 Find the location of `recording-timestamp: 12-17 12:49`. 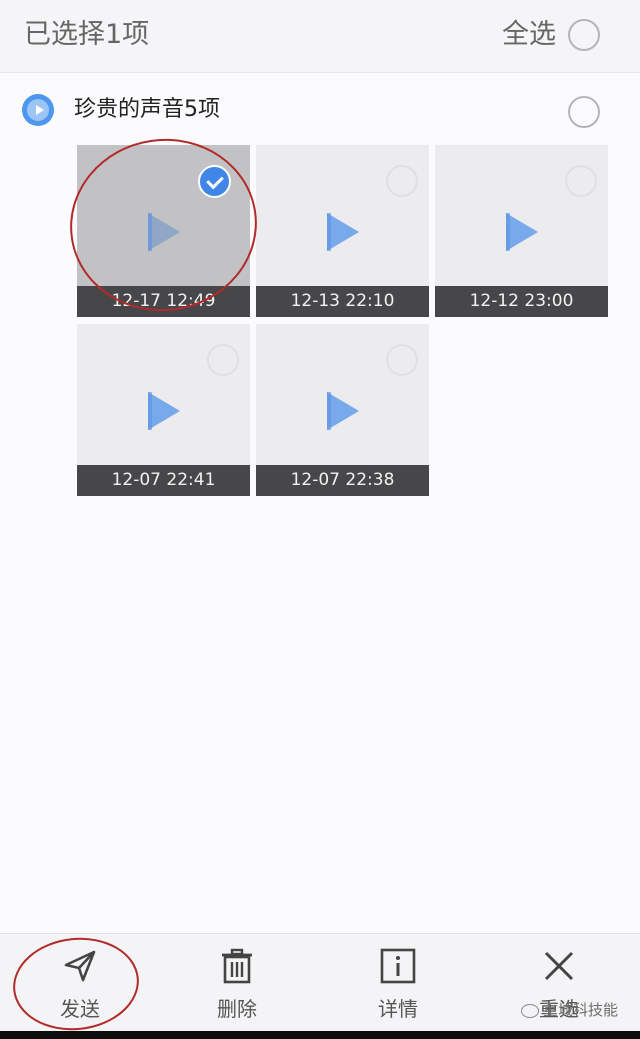

recording-timestamp: 12-17 12:49 is located at coordinates (163, 301).